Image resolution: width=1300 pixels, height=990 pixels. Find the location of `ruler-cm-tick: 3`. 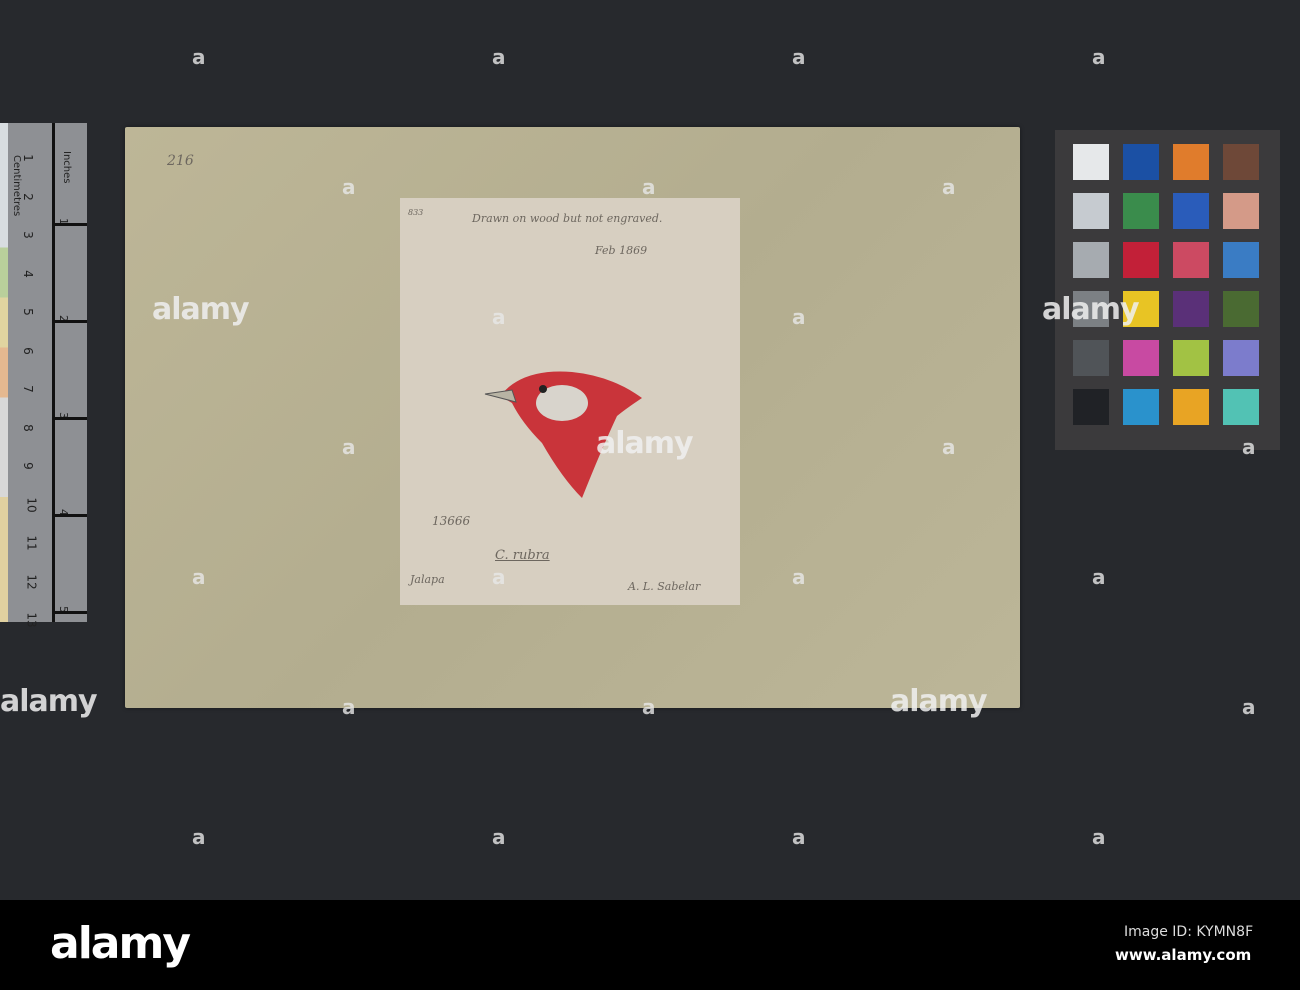

ruler-cm-tick: 3 is located at coordinates (27, 235).